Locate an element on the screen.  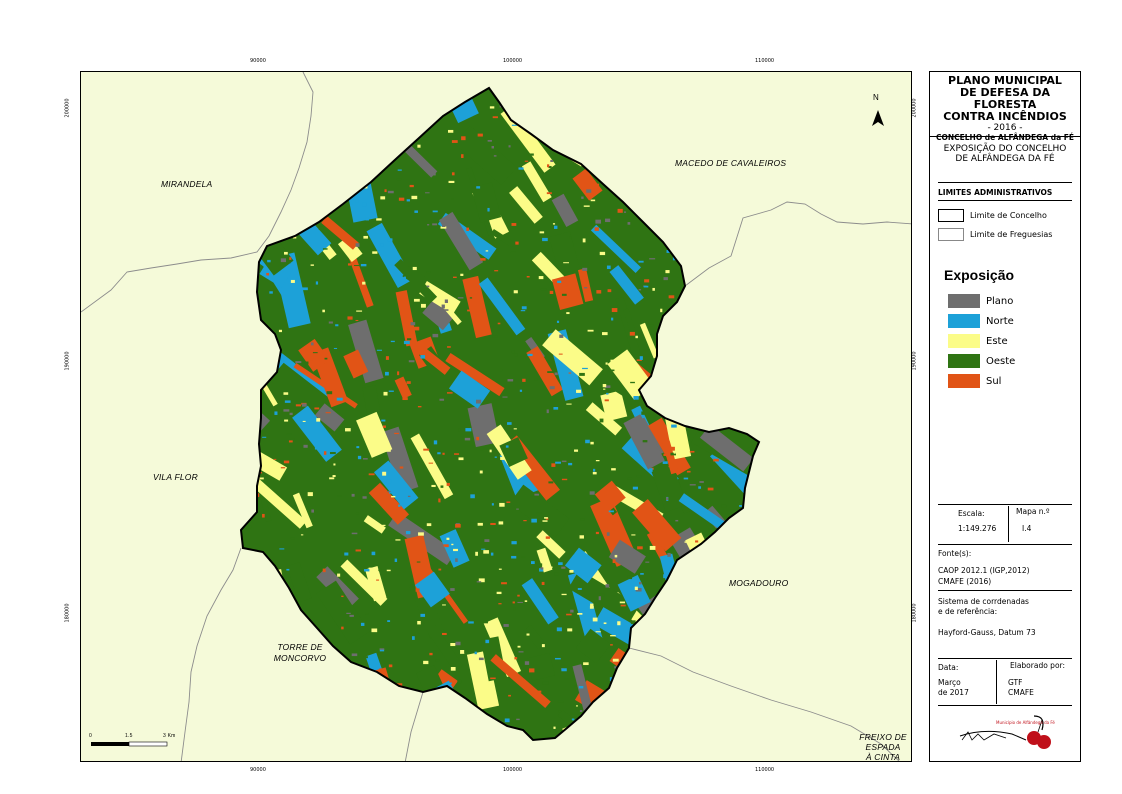
crs-label-1: Sistema de corrdenadas is located at coordinates (983, 601).